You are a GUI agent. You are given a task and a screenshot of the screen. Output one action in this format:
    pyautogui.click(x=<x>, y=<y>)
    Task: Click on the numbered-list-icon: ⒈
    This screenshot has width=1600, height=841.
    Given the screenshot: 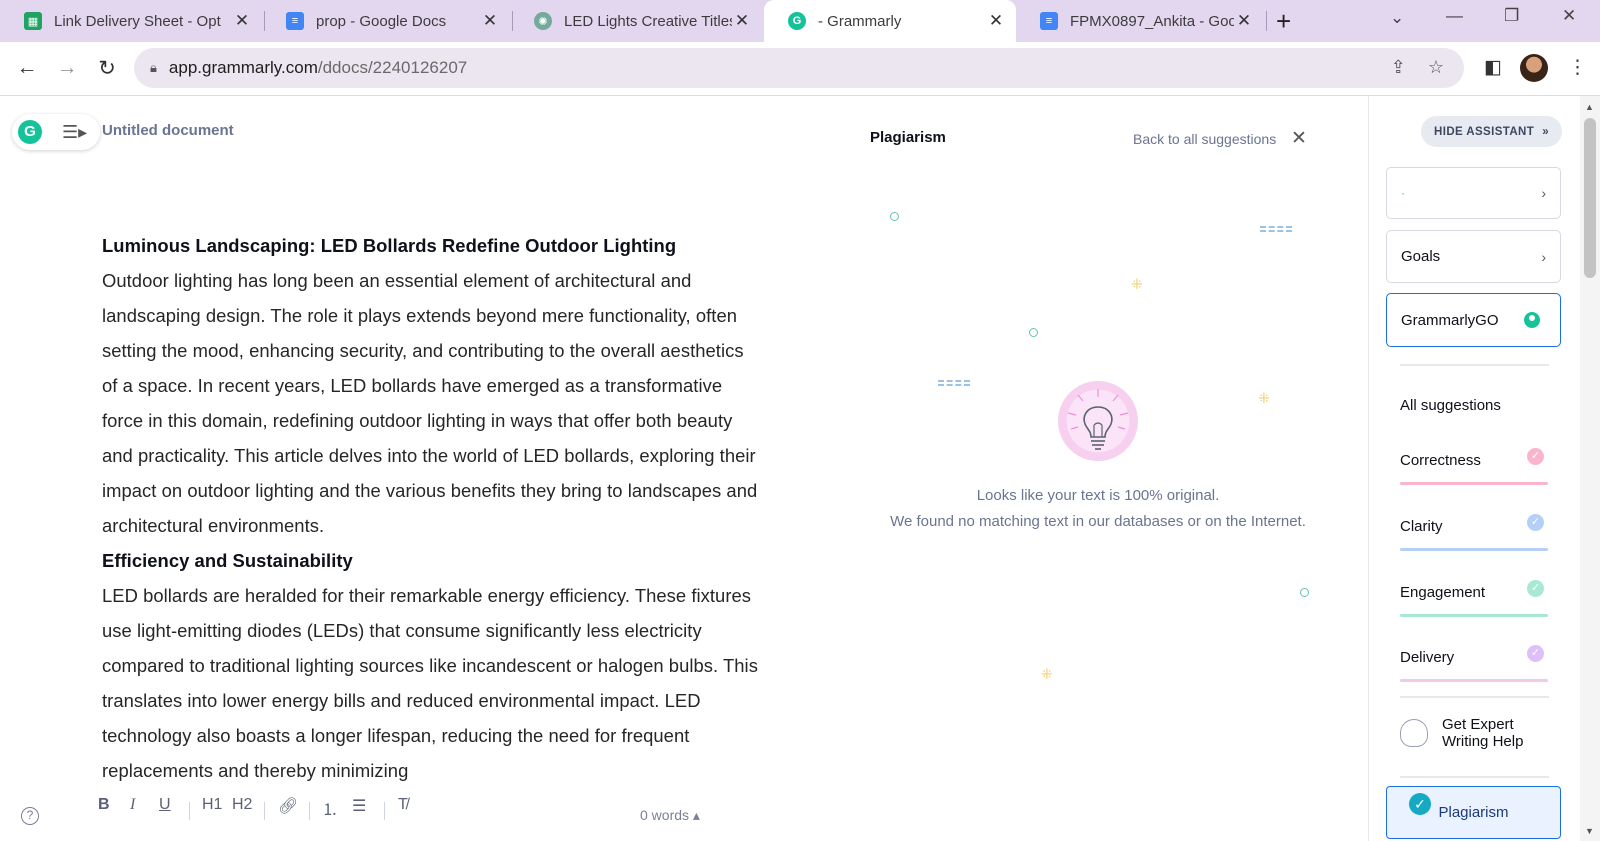 What is the action you would take?
    pyautogui.click(x=330, y=808)
    